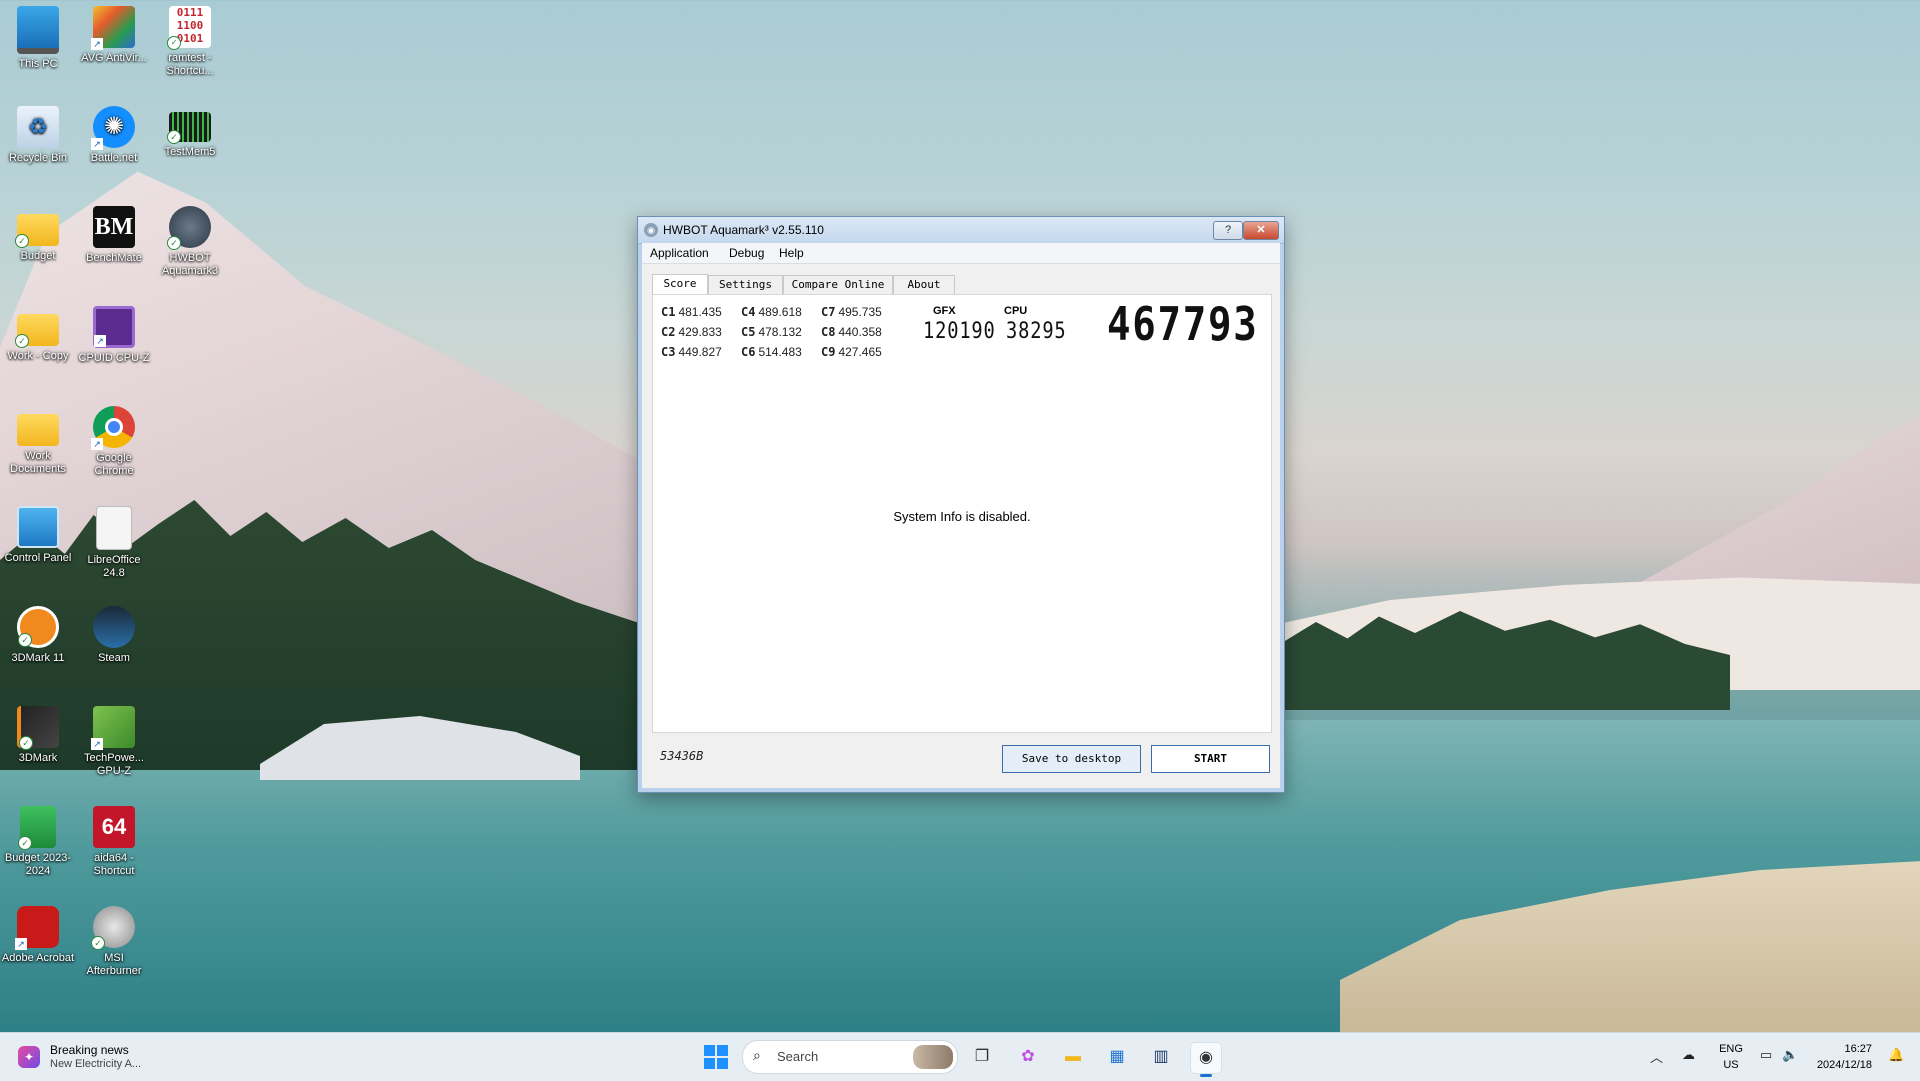  Describe the element at coordinates (838, 284) in the screenshot. I see `tab-compare-online: Compare Online` at that location.